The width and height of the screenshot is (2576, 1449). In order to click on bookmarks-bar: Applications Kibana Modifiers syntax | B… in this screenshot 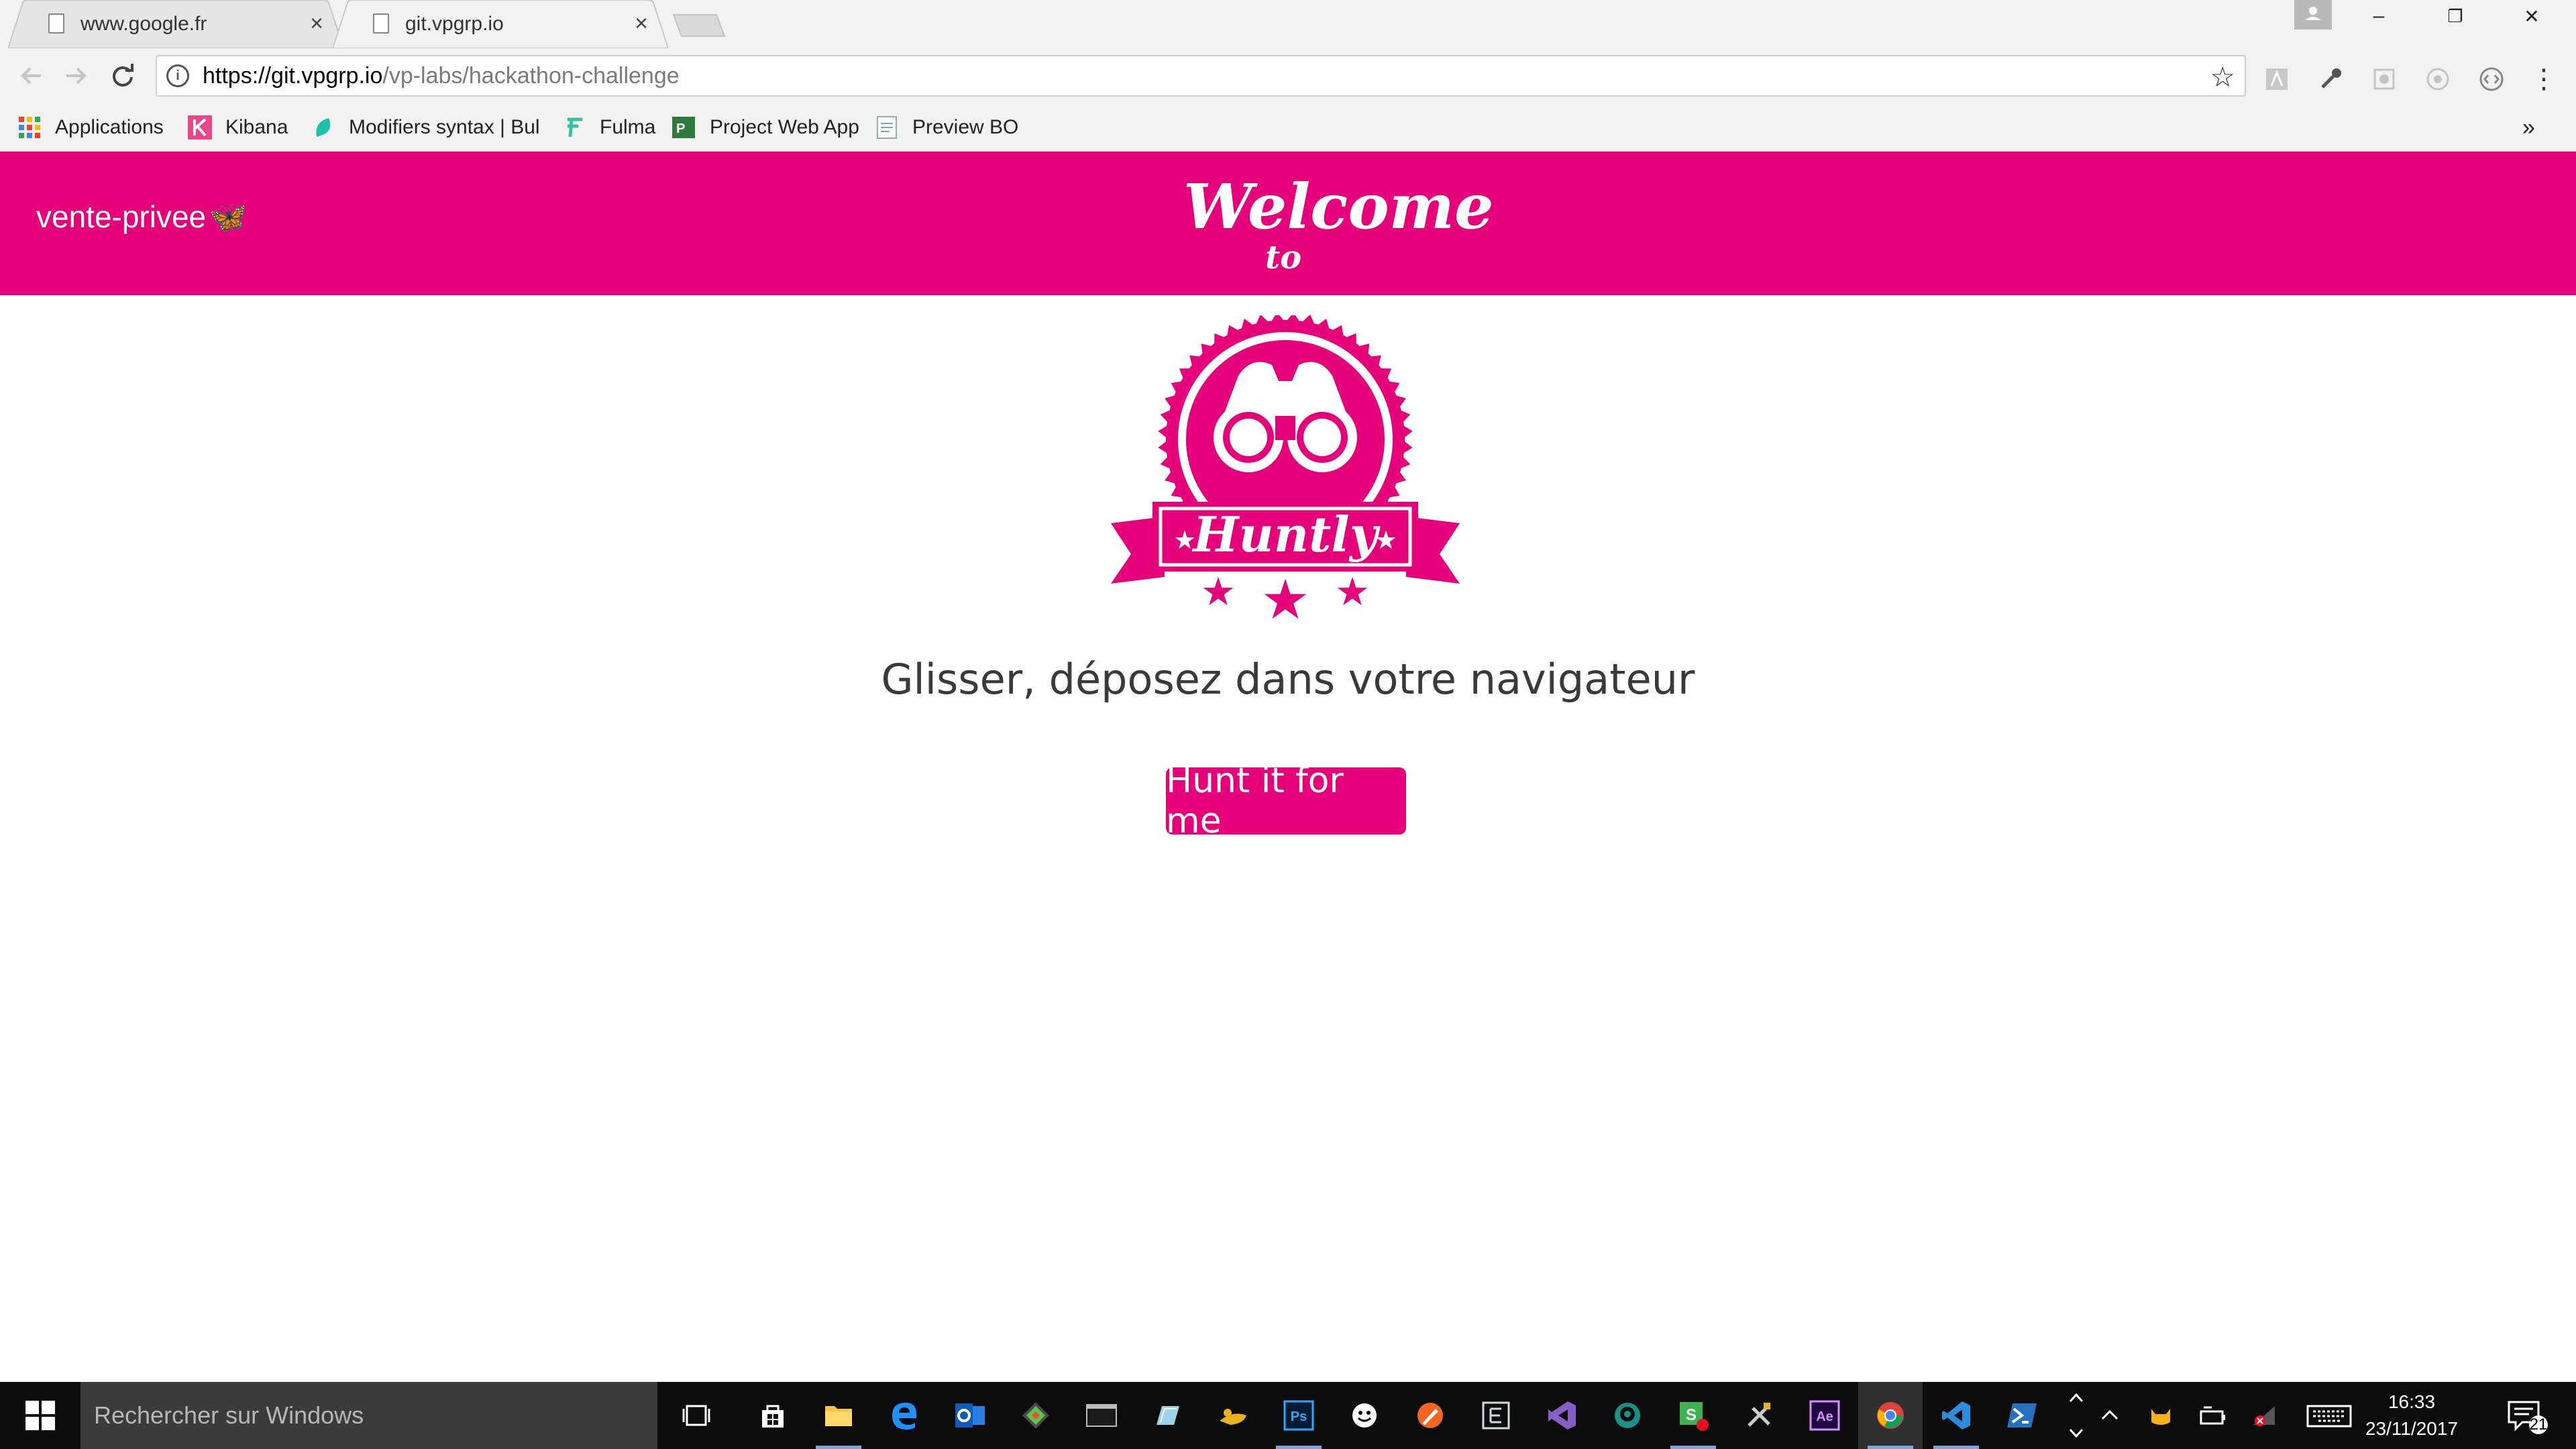, I will do `click(1288, 127)`.